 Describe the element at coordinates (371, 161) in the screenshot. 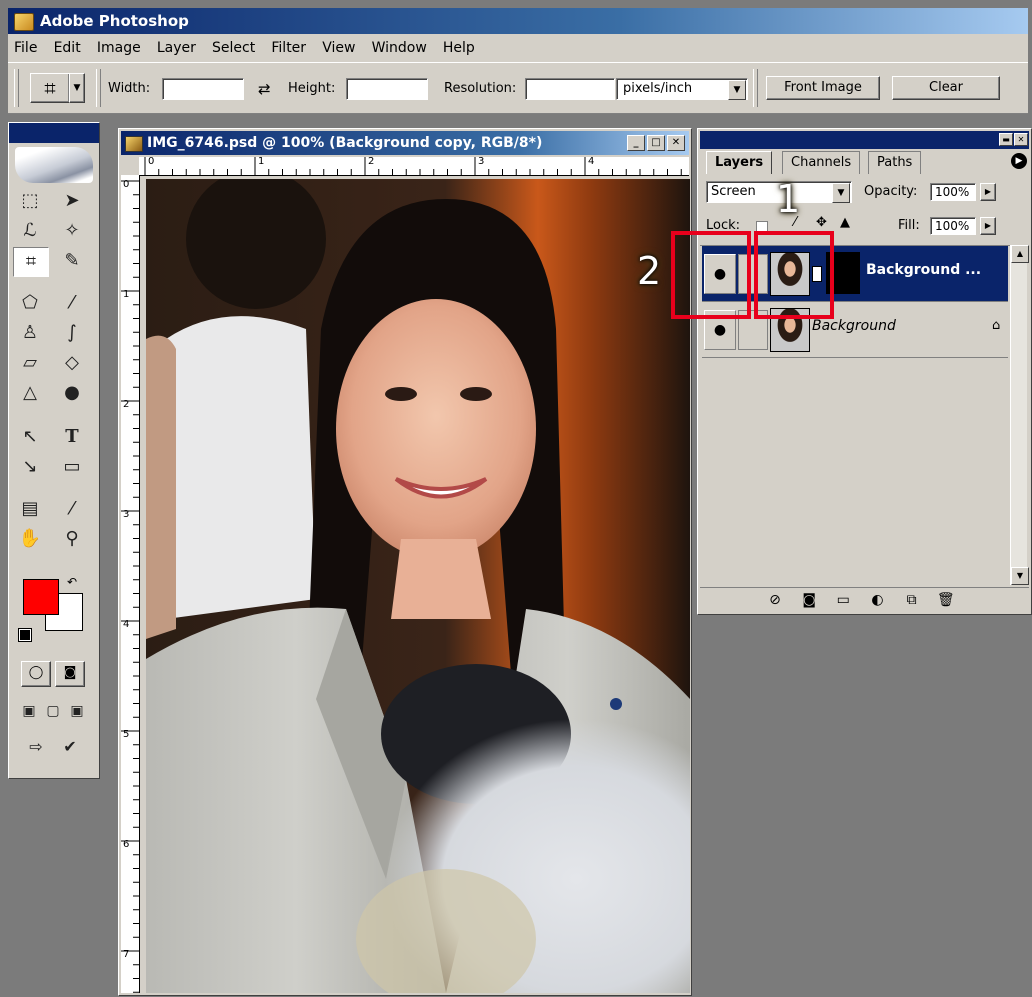

I see `ruler-h-label: 2` at that location.